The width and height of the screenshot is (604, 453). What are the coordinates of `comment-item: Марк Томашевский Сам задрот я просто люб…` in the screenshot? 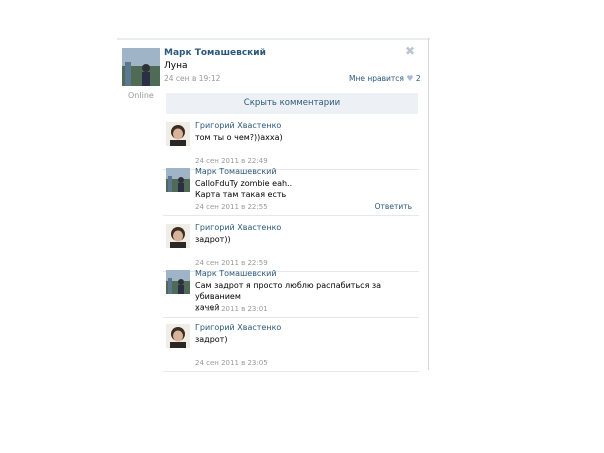 It's located at (291, 291).